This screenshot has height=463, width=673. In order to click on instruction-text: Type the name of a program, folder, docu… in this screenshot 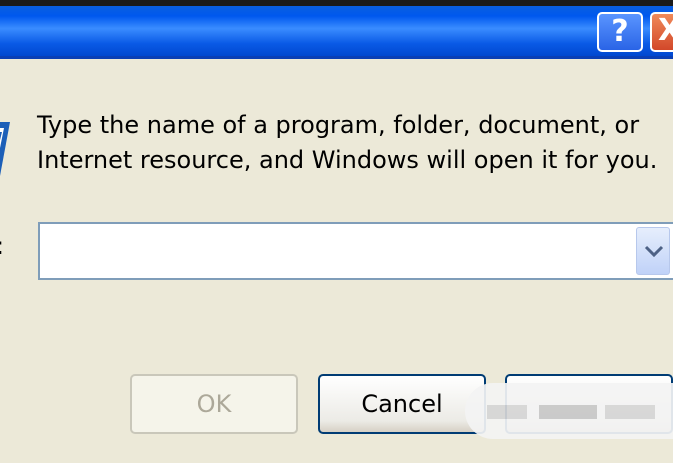, I will do `click(347, 143)`.